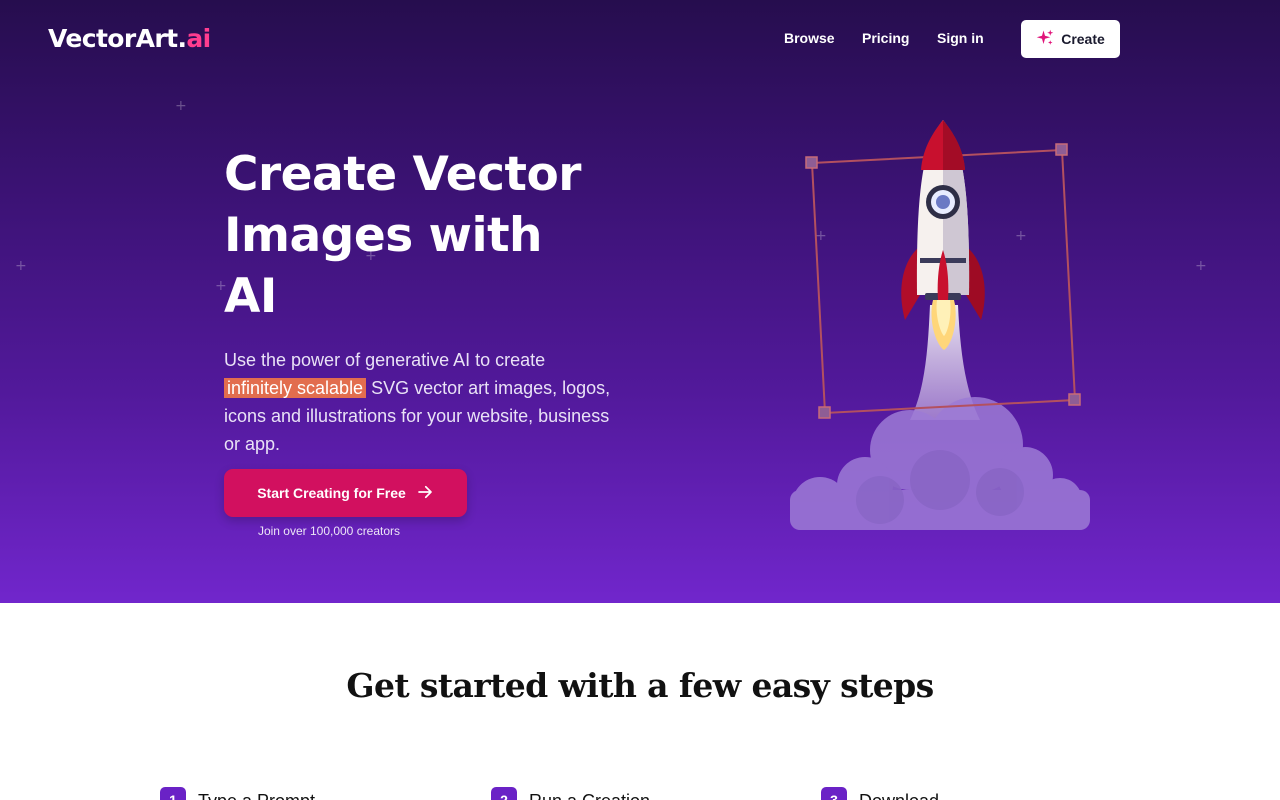 This screenshot has width=1280, height=800. Describe the element at coordinates (329, 531) in the screenshot. I see `cta-note: Join over 100,000 creators` at that location.